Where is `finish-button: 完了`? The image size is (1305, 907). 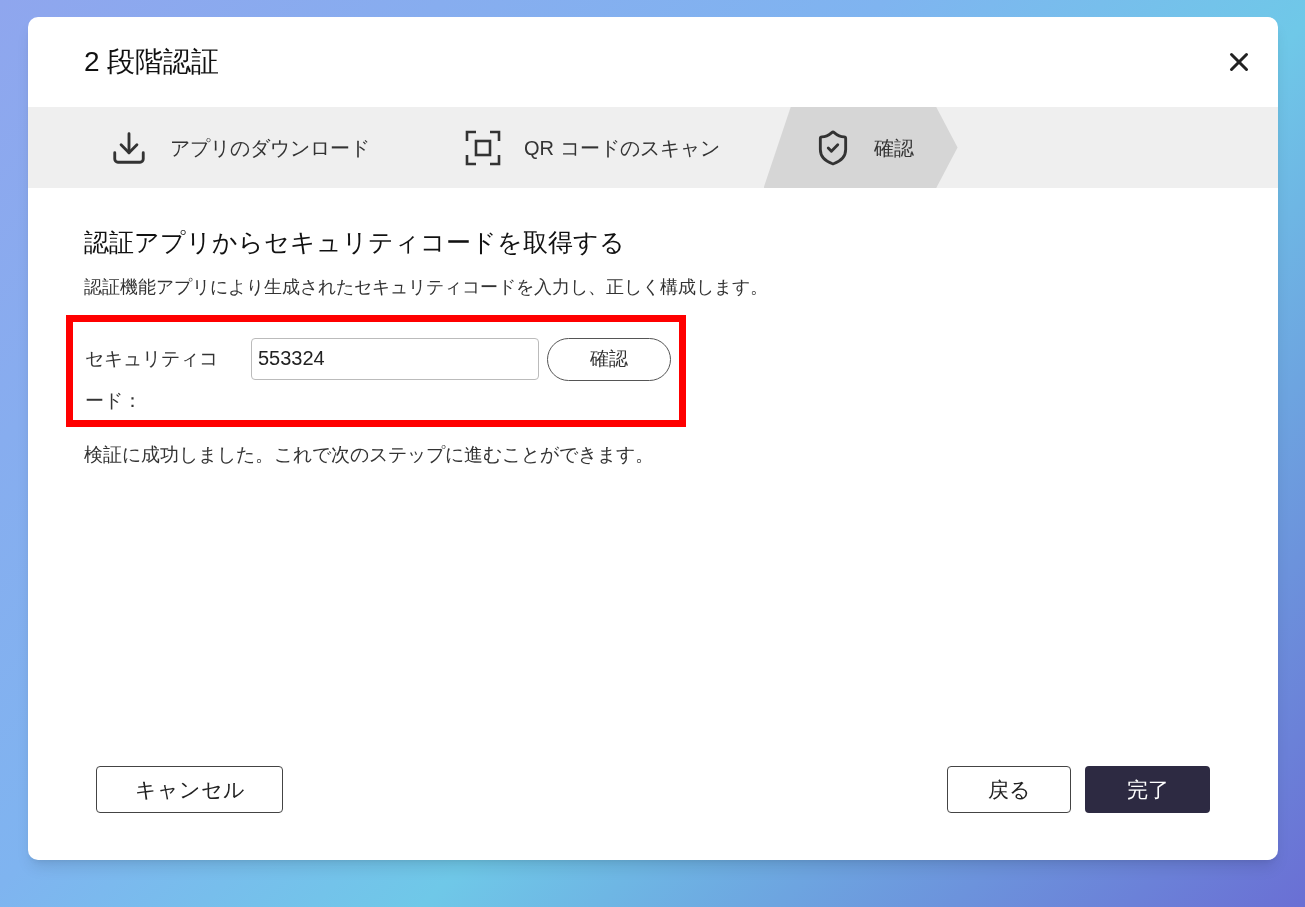 finish-button: 完了 is located at coordinates (1147, 789).